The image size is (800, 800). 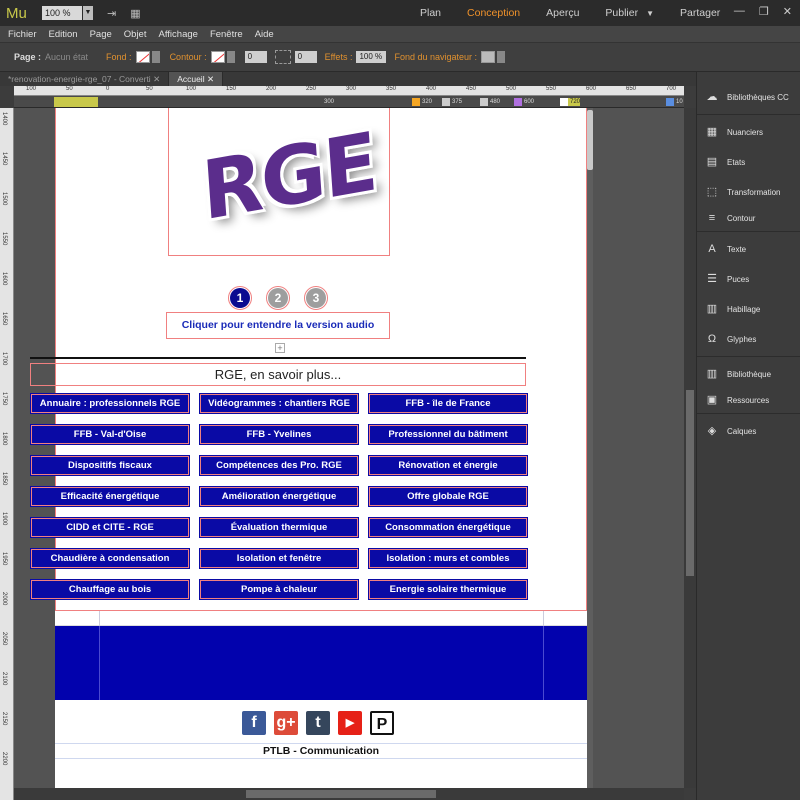 What do you see at coordinates (739, 11) in the screenshot?
I see `minimize-icon: —` at bounding box center [739, 11].